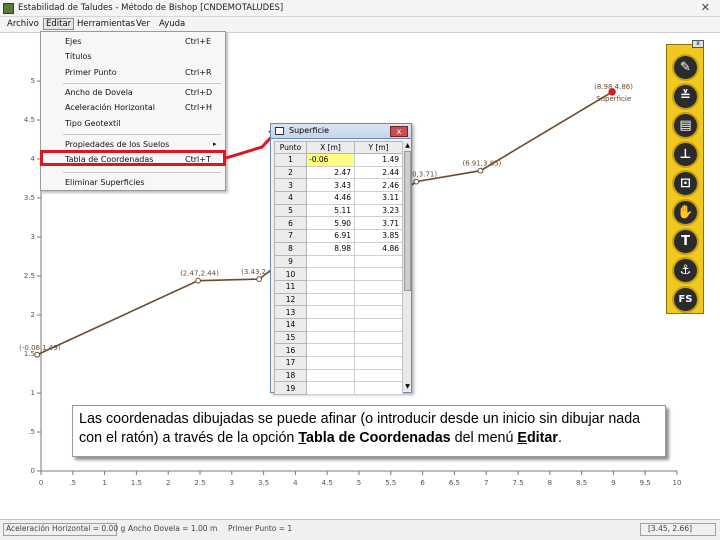 The image size is (720, 540). What do you see at coordinates (330, 223) in the screenshot?
I see `cell-x: 5.90` at bounding box center [330, 223].